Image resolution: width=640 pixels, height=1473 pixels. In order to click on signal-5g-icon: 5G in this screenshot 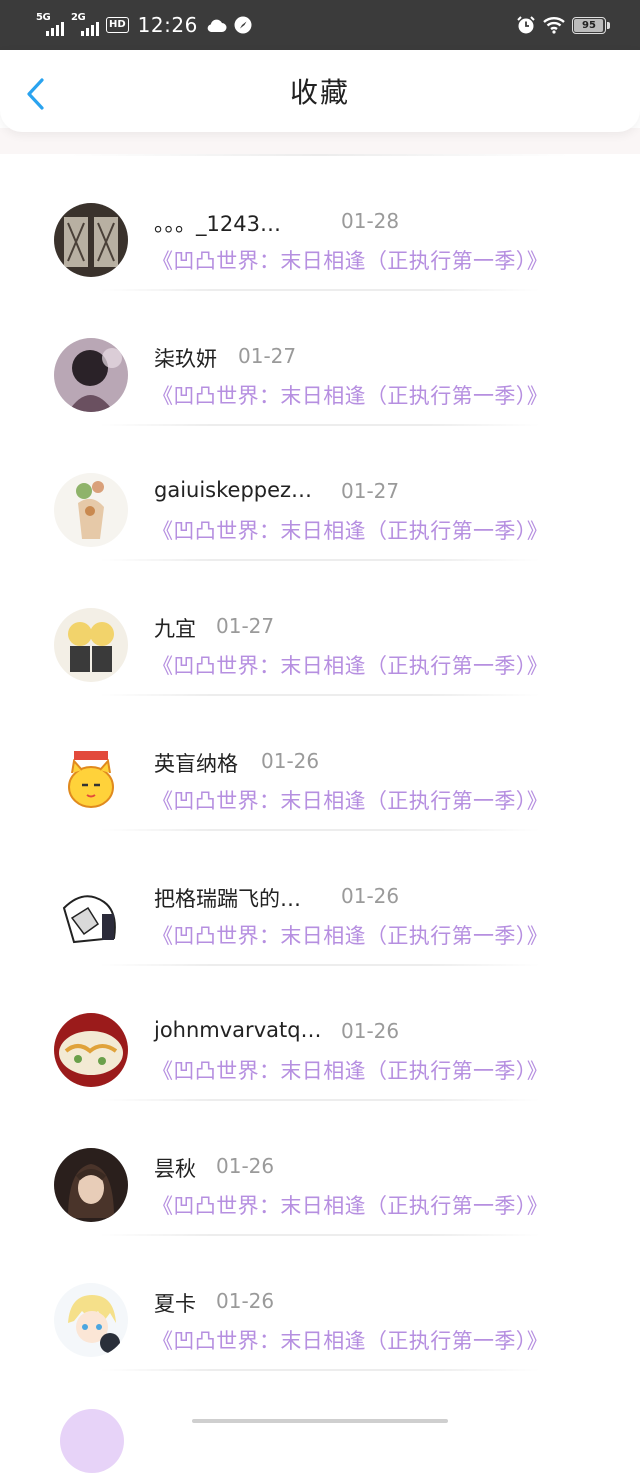, I will do `click(50, 24)`.